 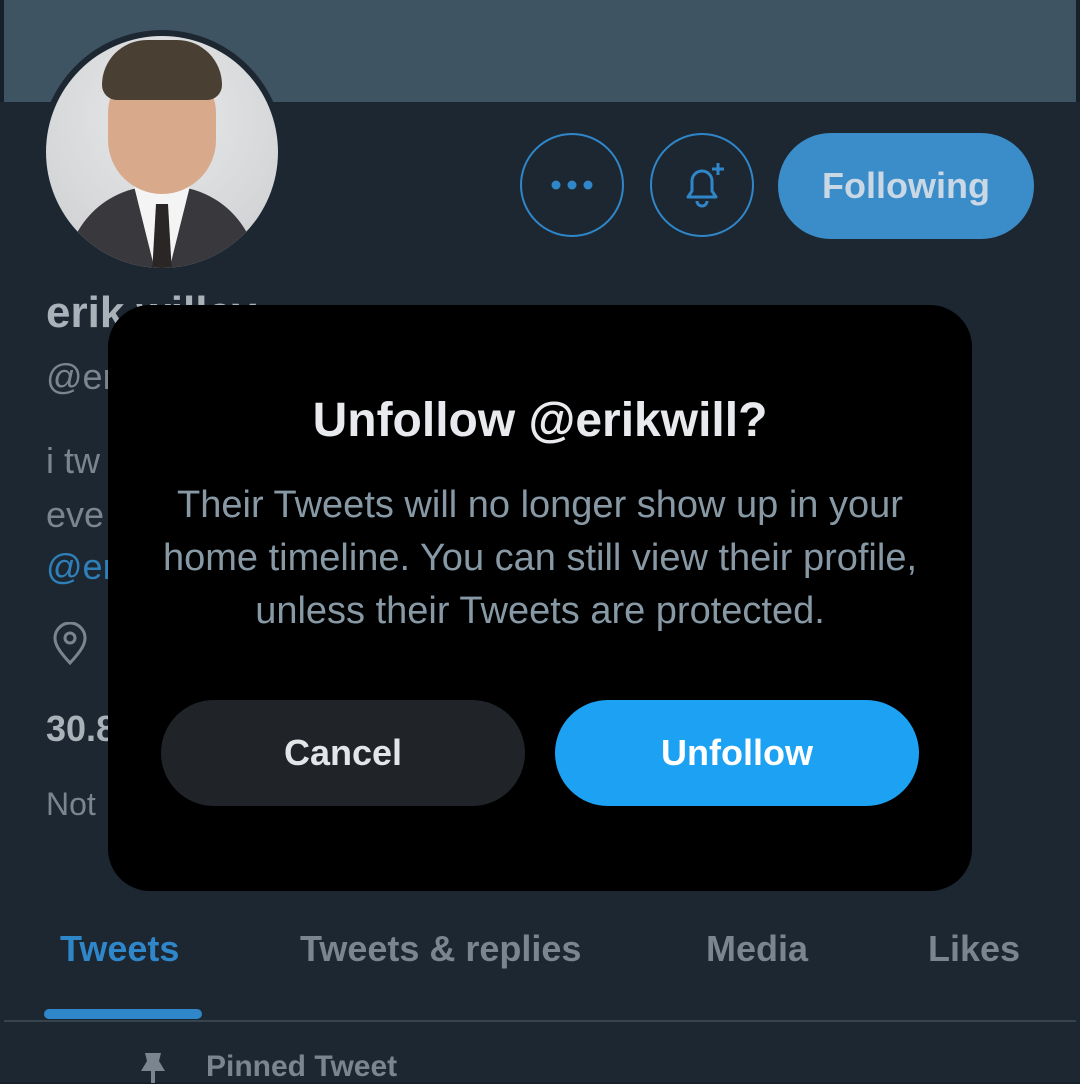 I want to click on profile-bio-line: eve, so click(x=75, y=514).